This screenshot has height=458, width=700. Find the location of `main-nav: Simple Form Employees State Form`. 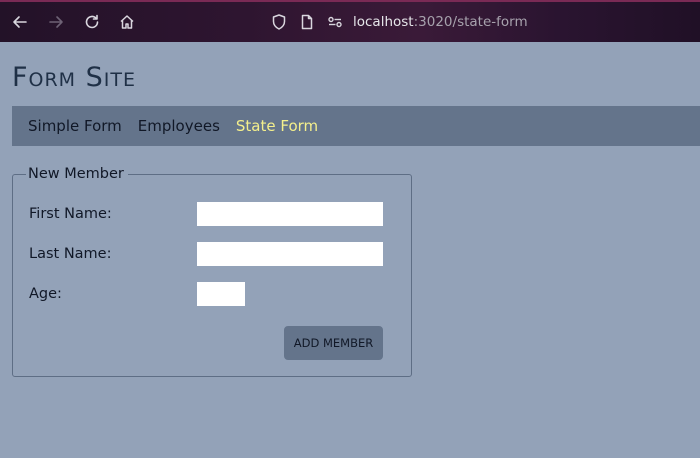

main-nav: Simple Form Employees State Form is located at coordinates (356, 126).